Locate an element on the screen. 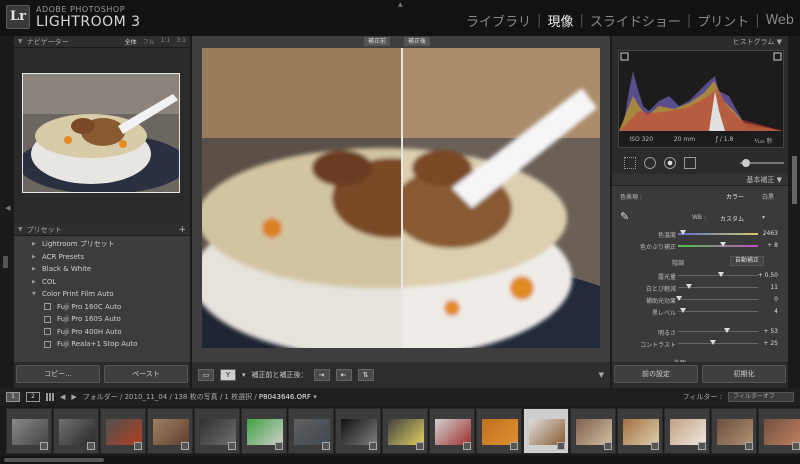 The image size is (800, 464). contrast-value: + 25 is located at coordinates (770, 343).